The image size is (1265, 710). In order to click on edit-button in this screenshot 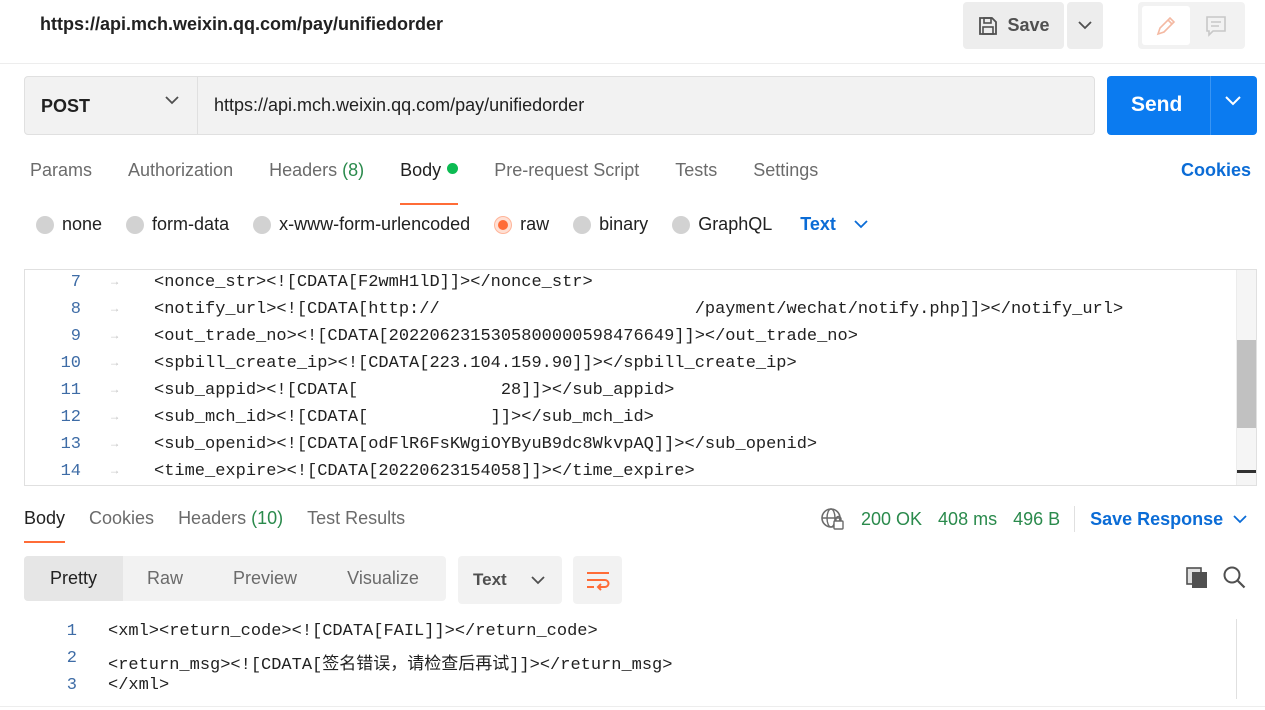, I will do `click(1166, 25)`.